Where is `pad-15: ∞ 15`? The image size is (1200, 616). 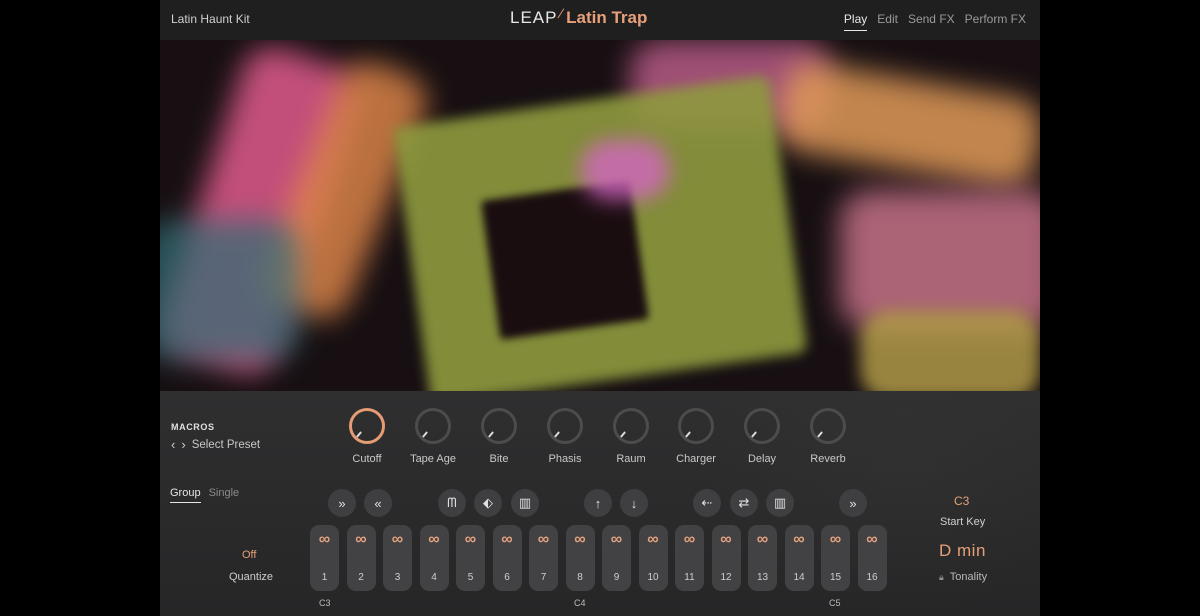
pad-15: ∞ 15 is located at coordinates (835, 558).